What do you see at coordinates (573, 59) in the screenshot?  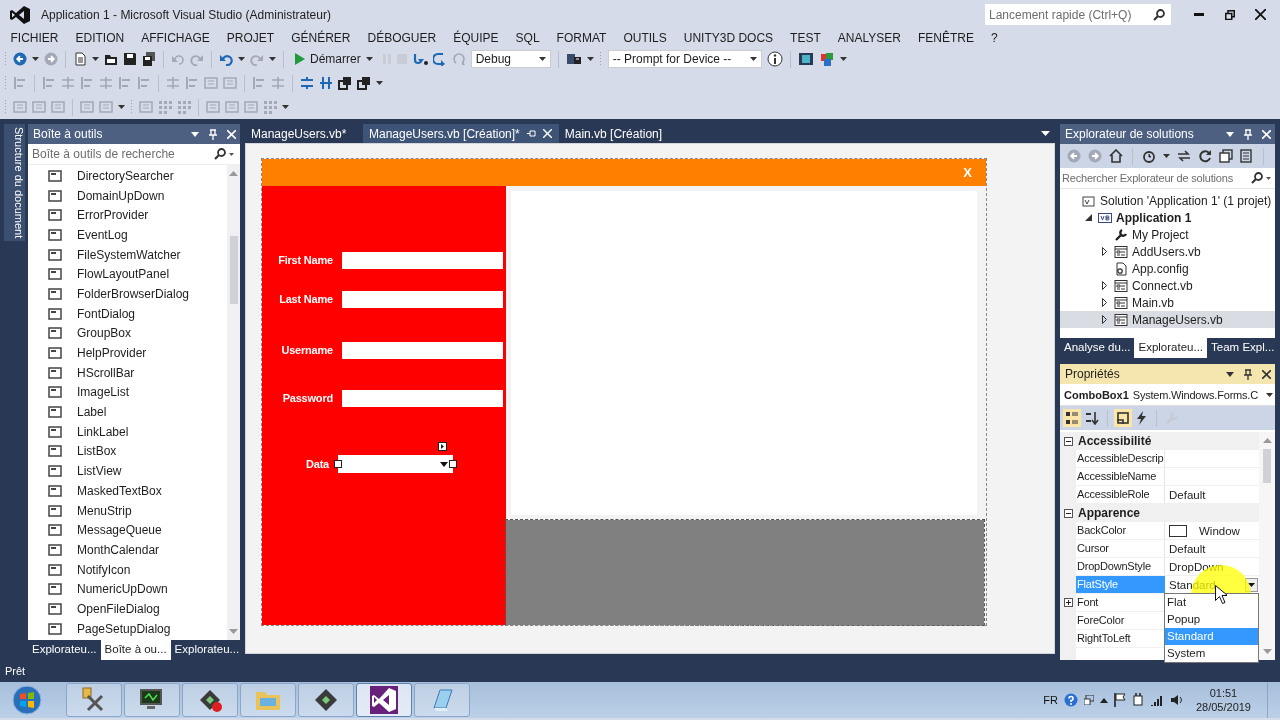 I see `device-icon` at bounding box center [573, 59].